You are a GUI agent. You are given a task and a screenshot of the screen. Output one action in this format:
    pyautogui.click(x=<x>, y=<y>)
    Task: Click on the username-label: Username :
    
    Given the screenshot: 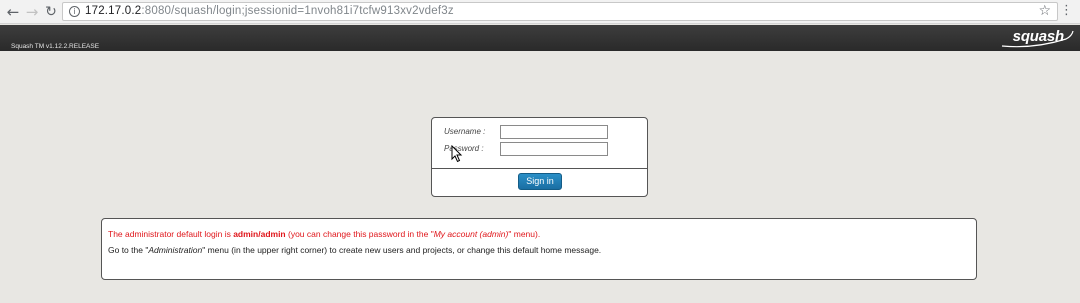 What is the action you would take?
    pyautogui.click(x=465, y=131)
    